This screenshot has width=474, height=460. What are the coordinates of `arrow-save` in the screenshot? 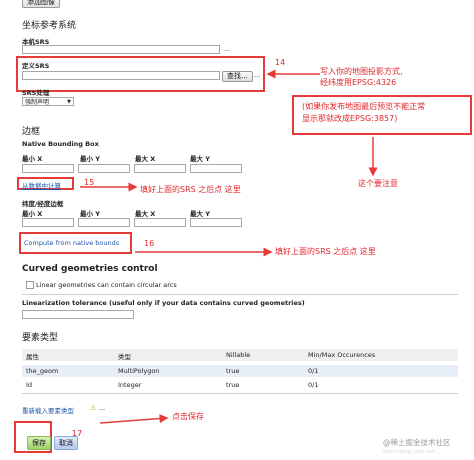 It's located at (134, 419).